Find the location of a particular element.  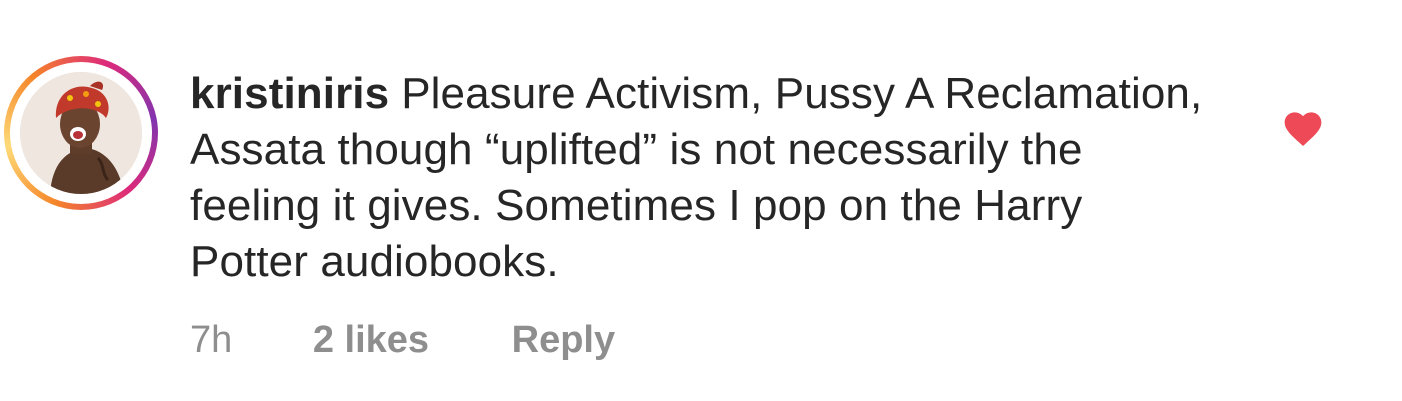

heart-icon is located at coordinates (1303, 127).